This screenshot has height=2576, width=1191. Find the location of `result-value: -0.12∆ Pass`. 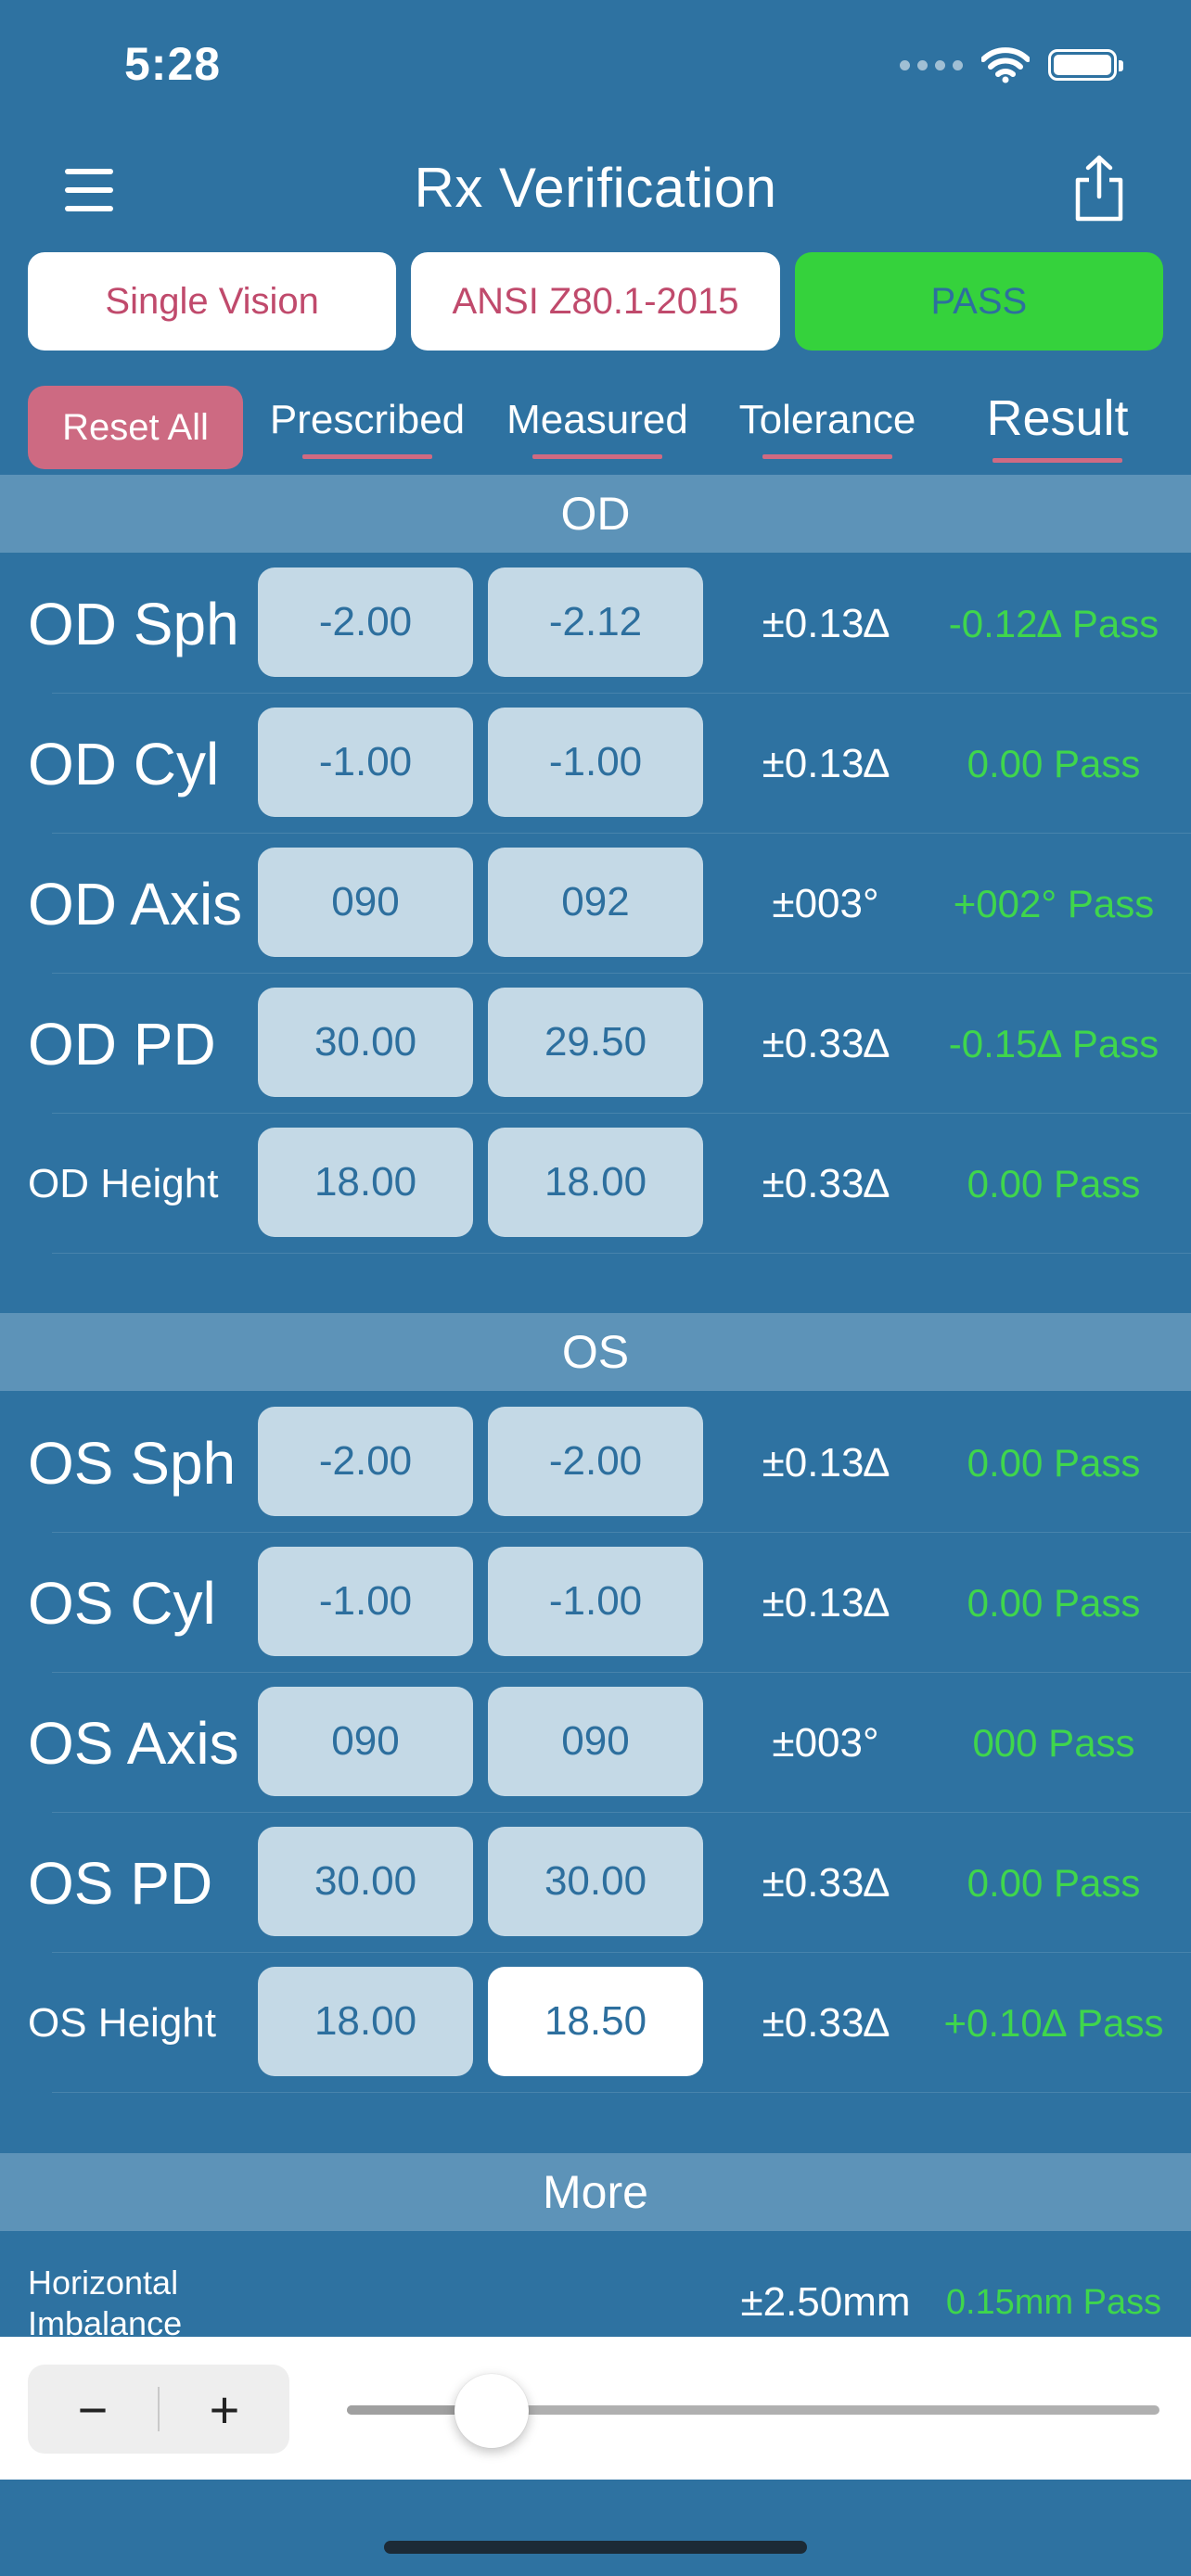

result-value: -0.12∆ Pass is located at coordinates (1053, 623).